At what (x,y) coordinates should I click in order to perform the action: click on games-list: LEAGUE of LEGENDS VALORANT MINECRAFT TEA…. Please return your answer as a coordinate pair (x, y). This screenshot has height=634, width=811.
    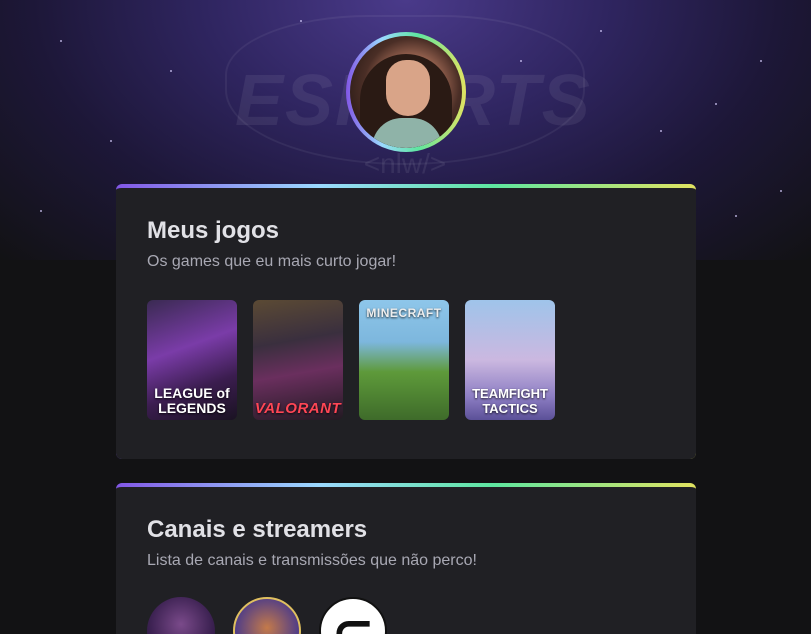
    Looking at the image, I should click on (406, 360).